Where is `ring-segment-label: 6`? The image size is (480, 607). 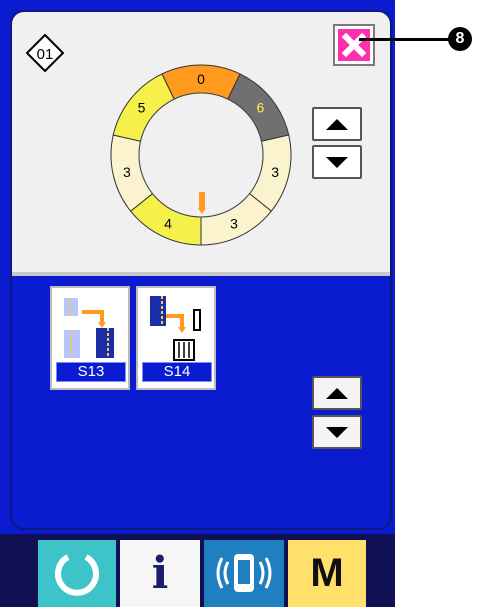
ring-segment-label: 6 is located at coordinates (261, 108).